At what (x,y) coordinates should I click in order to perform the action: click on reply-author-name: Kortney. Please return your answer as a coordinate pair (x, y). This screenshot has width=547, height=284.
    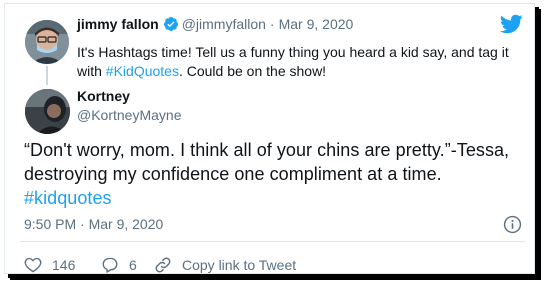
    Looking at the image, I should click on (103, 96).